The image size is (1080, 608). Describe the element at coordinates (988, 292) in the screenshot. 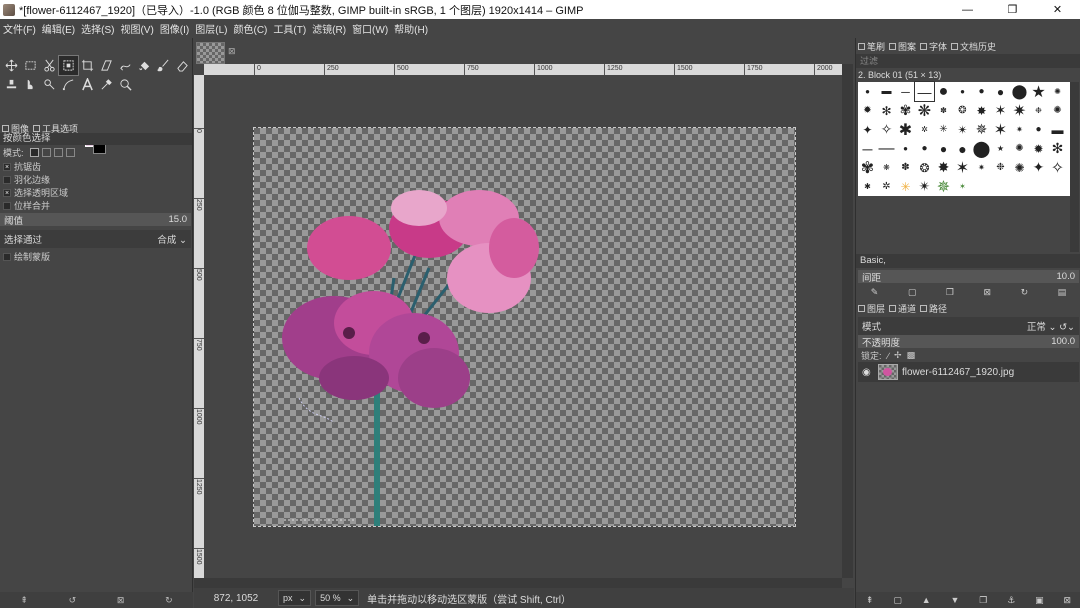

I see `delete-brush-icon: ⊠` at that location.